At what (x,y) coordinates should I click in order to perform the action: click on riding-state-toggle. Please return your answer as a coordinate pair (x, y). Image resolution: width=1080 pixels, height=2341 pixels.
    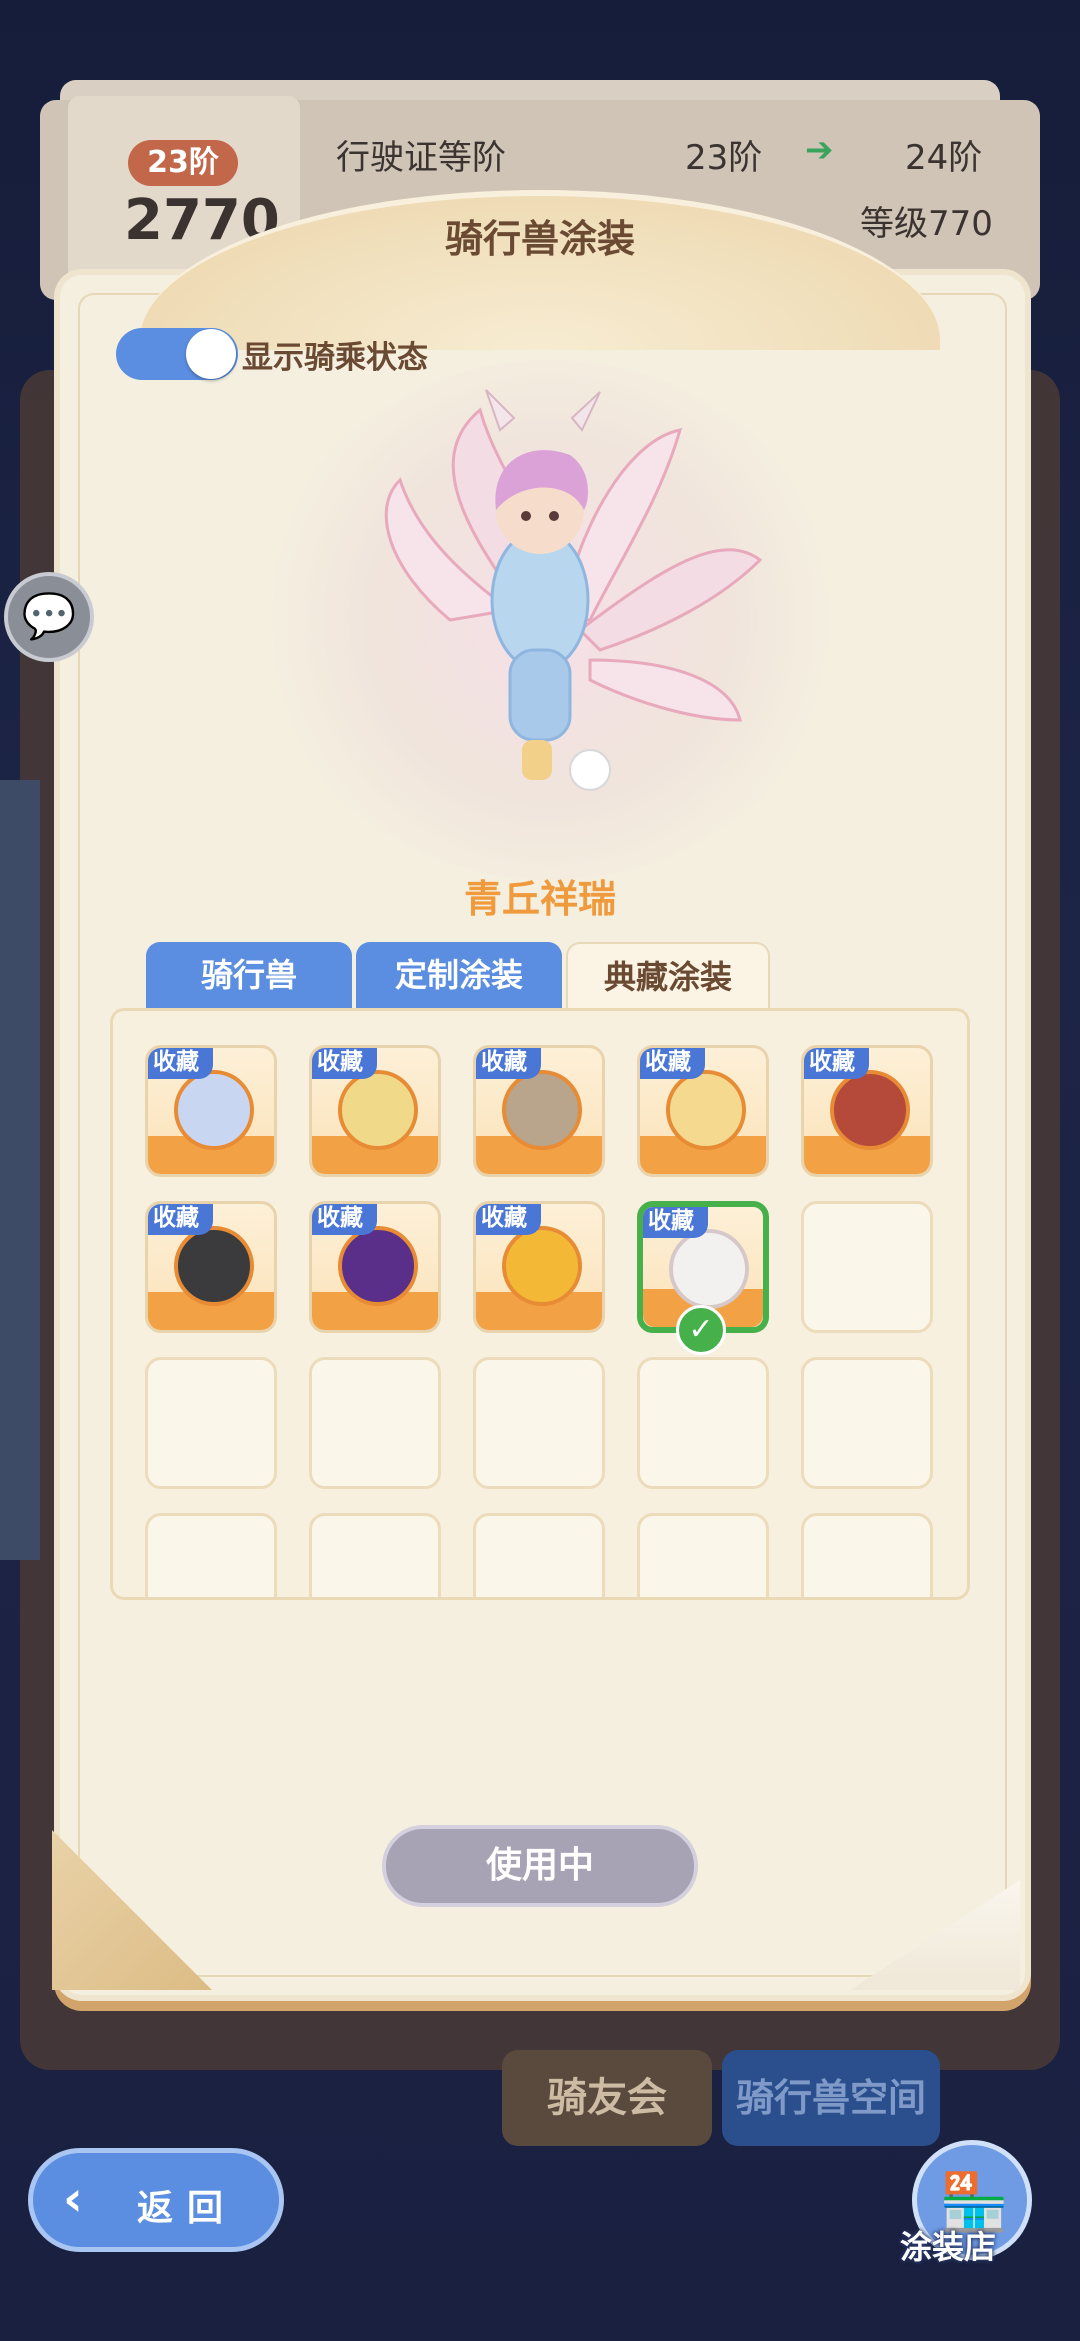
    Looking at the image, I should click on (177, 354).